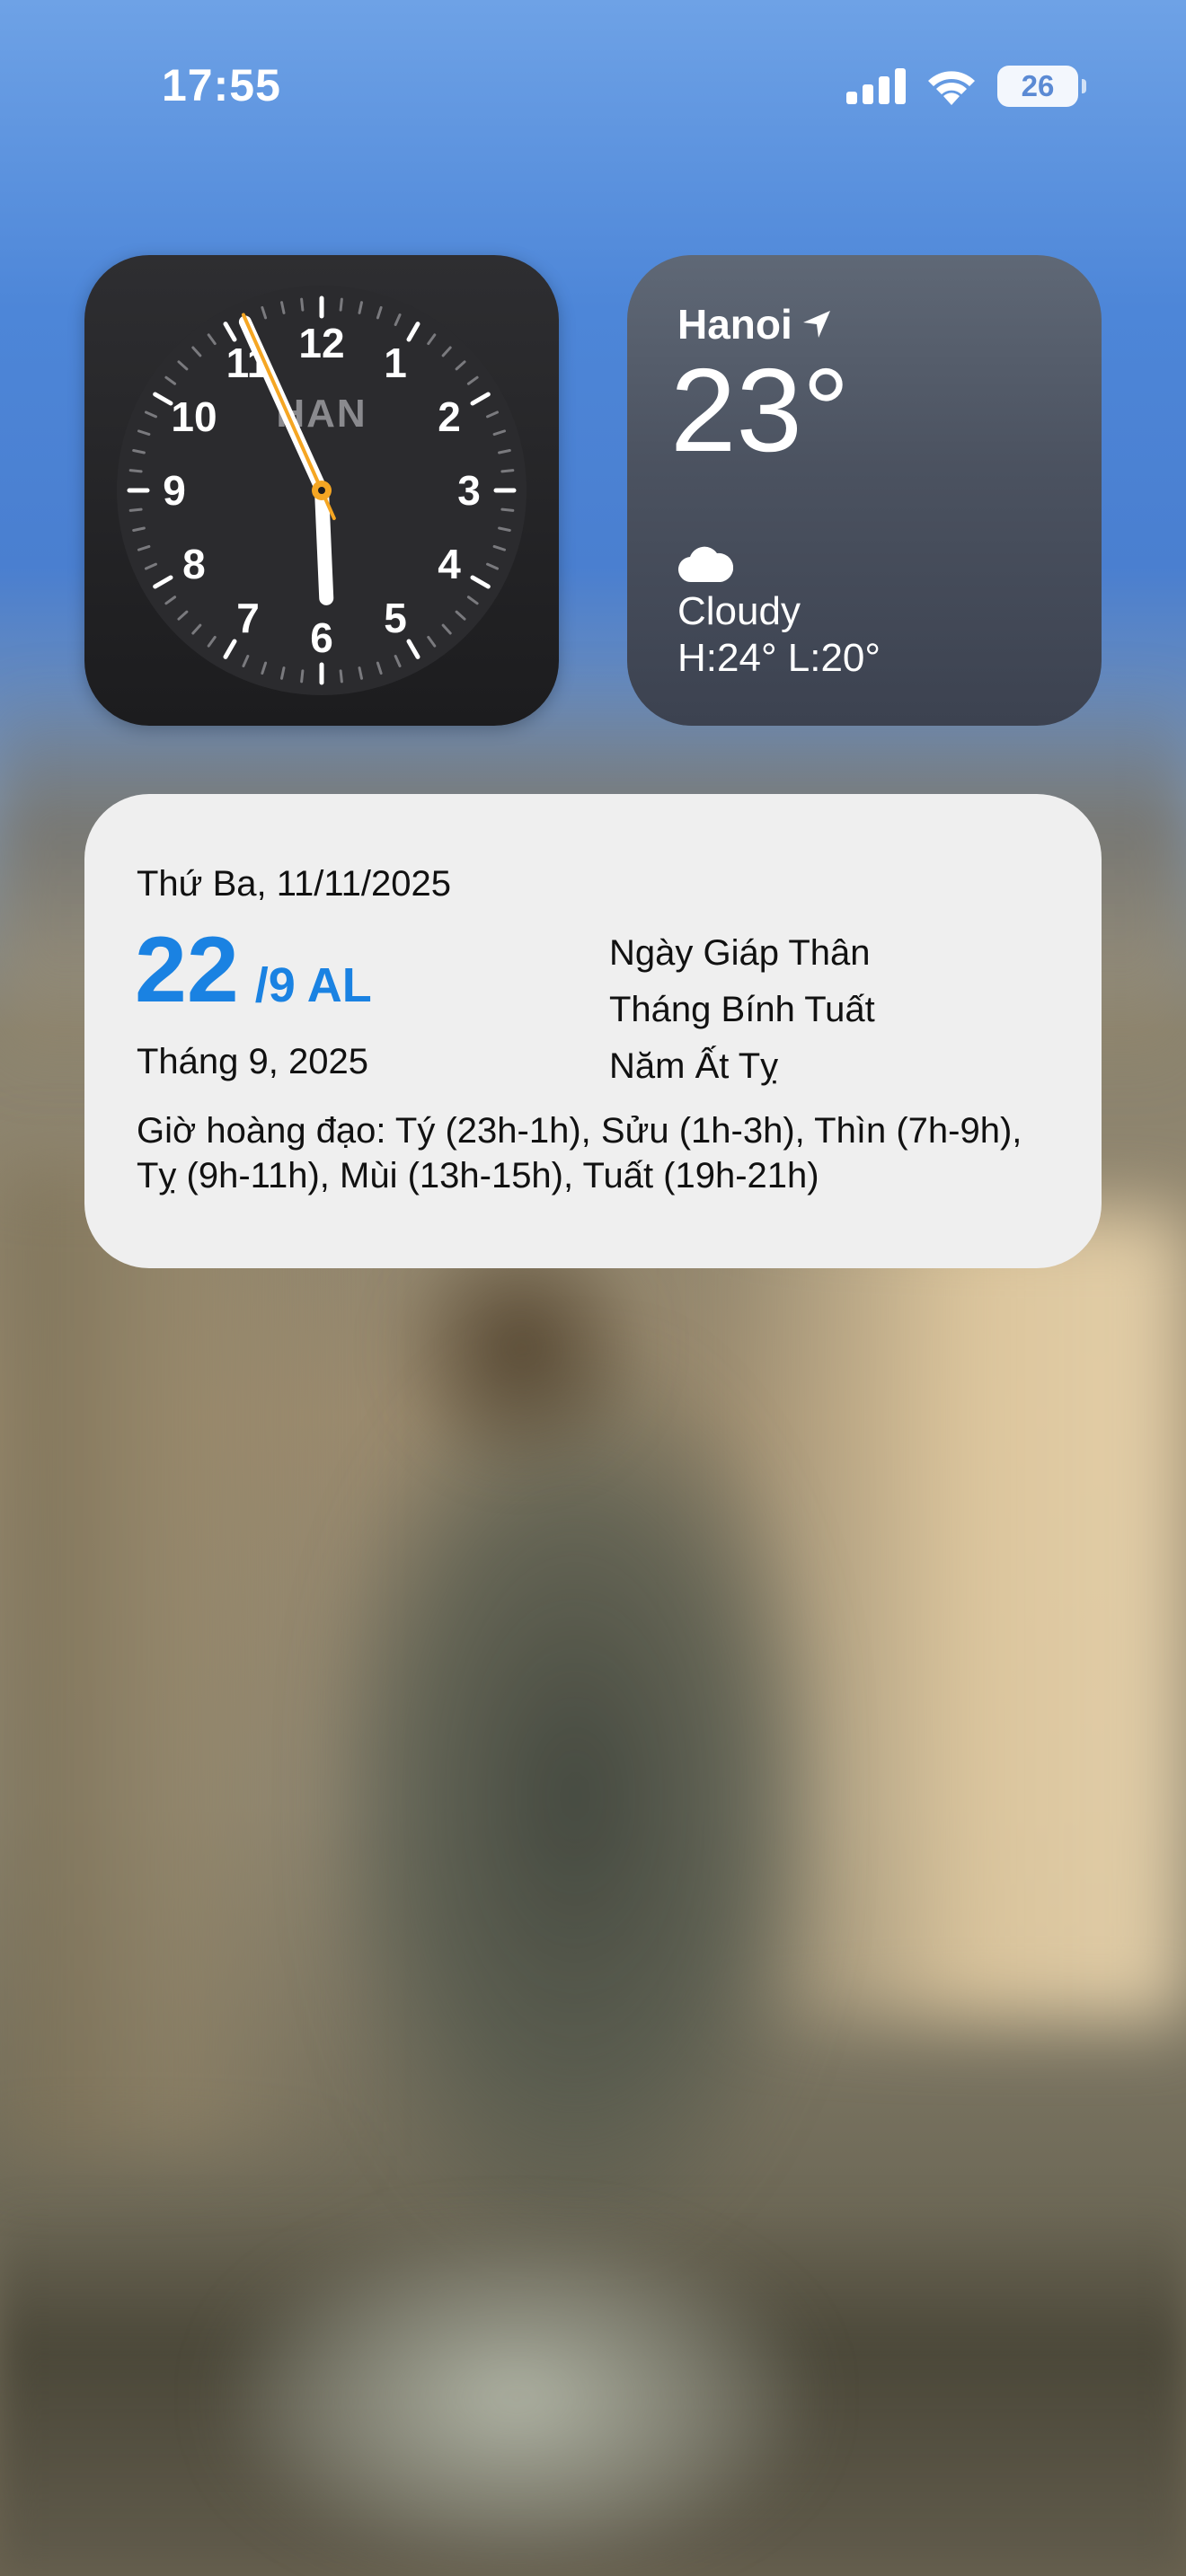 This screenshot has height=2576, width=1186. Describe the element at coordinates (575, 1796) in the screenshot. I see `wallpaper-center-shade` at that location.